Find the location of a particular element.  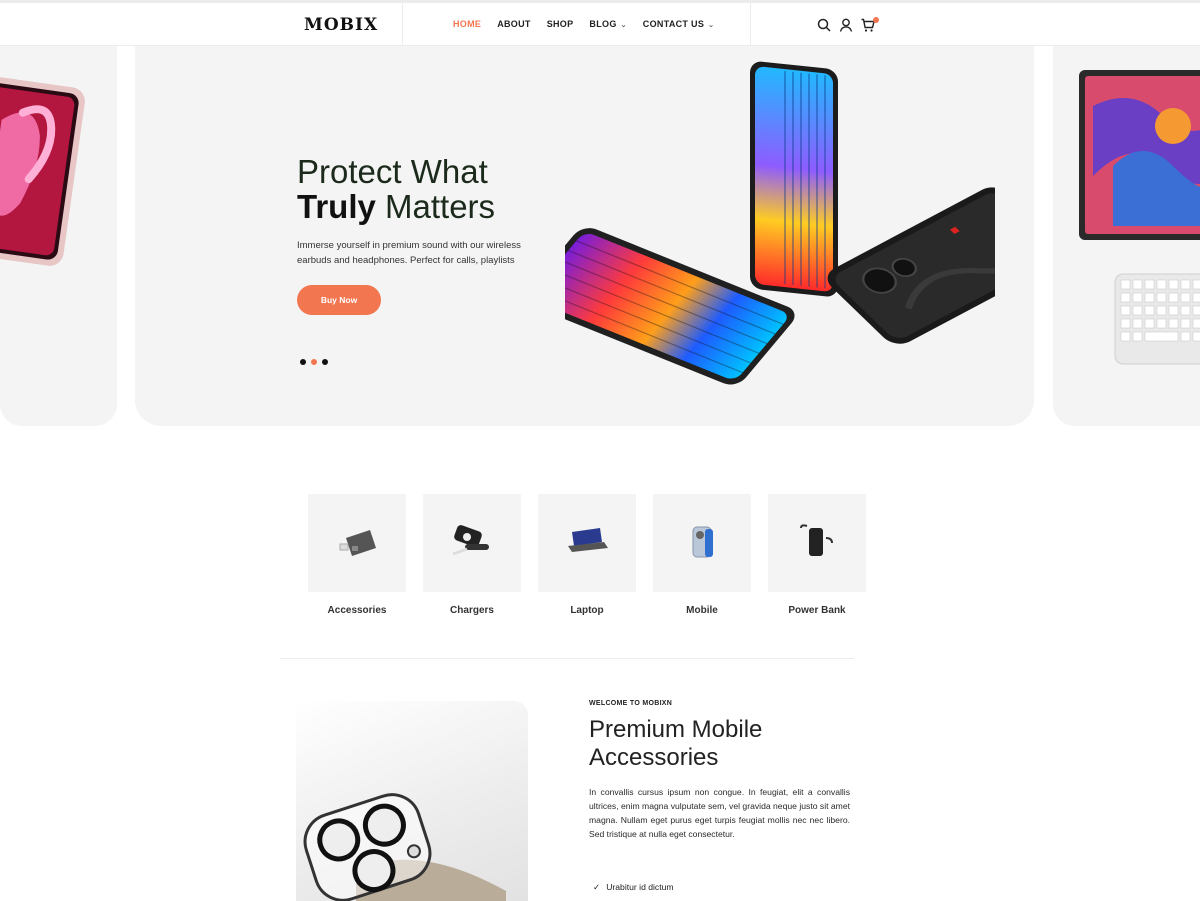

slider-pagination is located at coordinates (314, 362).